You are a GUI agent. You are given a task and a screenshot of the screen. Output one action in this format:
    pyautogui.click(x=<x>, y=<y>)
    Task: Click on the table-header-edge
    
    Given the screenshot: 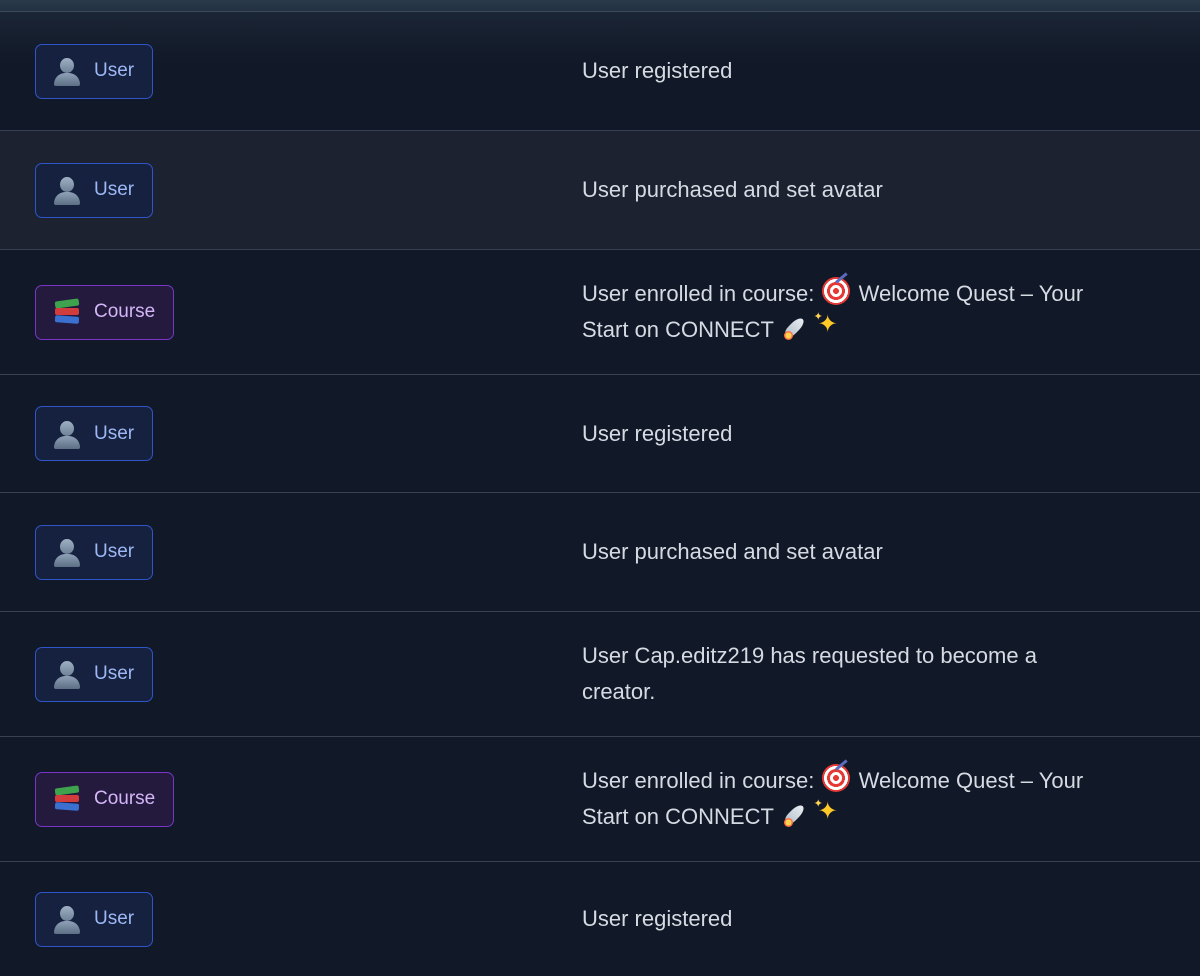 What is the action you would take?
    pyautogui.click(x=600, y=6)
    